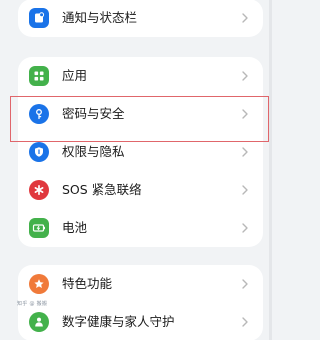 The height and width of the screenshot is (340, 320). I want to click on key-icon, so click(39, 114).